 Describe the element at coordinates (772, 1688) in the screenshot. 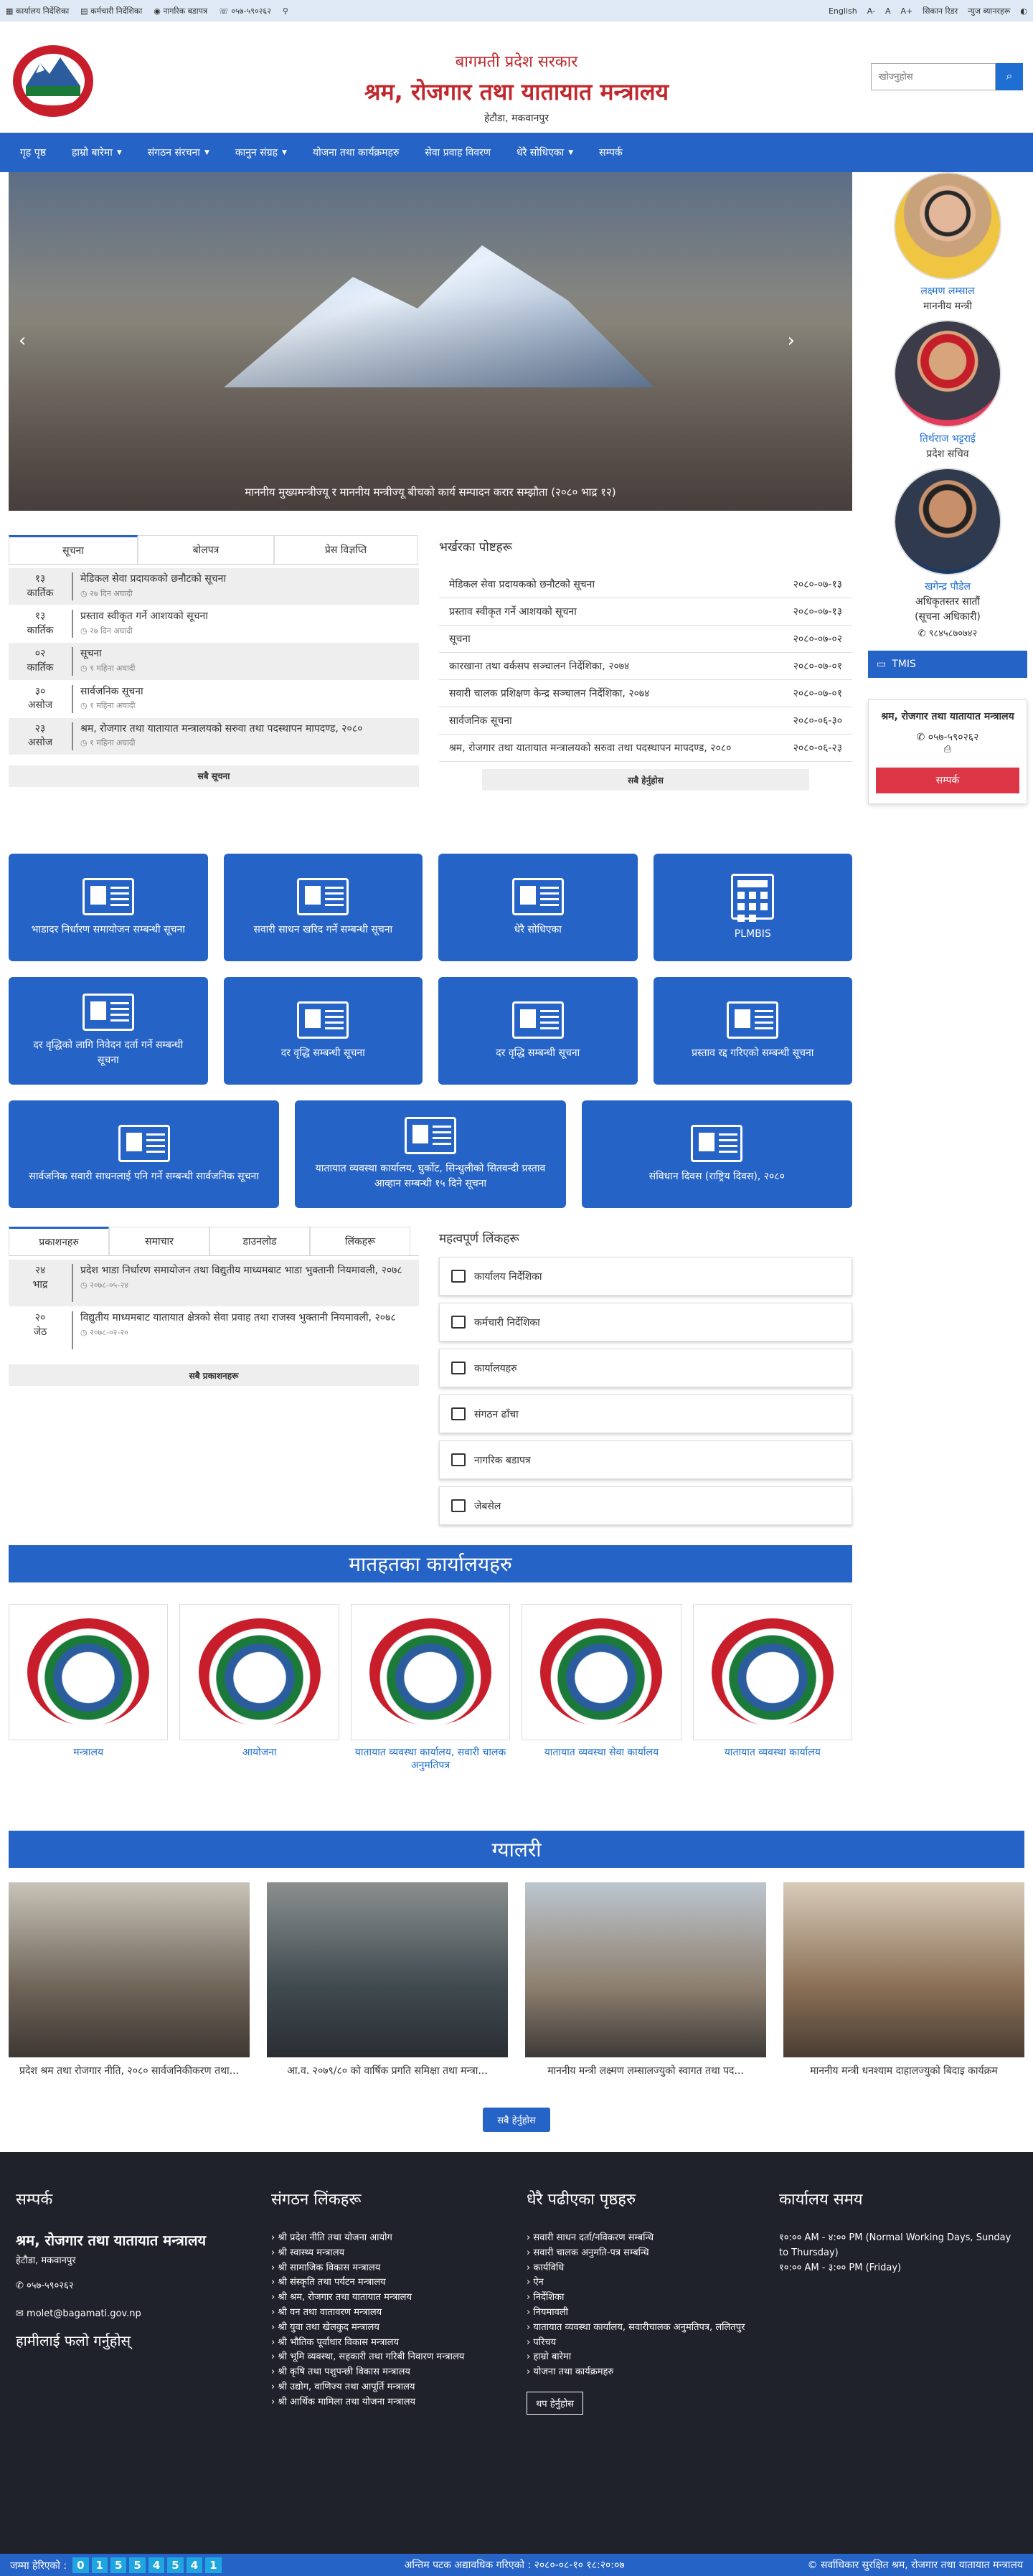

I see `office-item: यातायात व्यवस्था कार्यालय` at that location.